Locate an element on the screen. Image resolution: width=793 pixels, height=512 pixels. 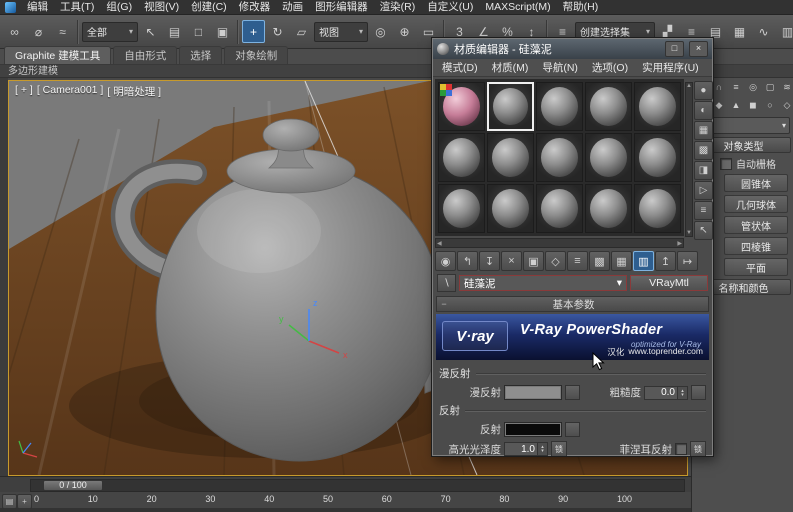
window-crossing-icon: ▣ is located at coordinates (222, 31).